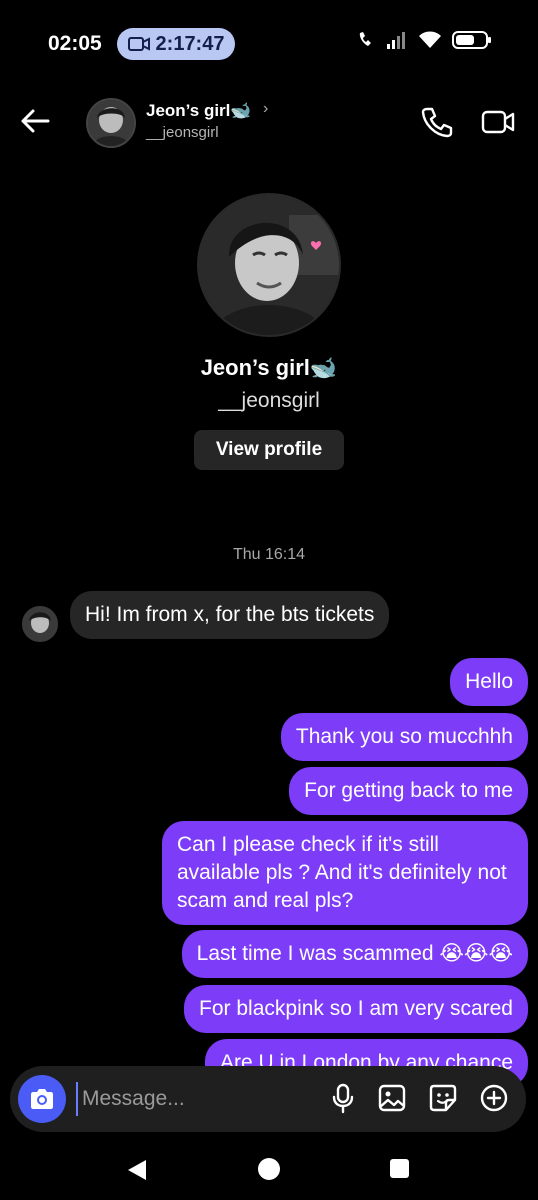  What do you see at coordinates (343, 1098) in the screenshot?
I see `microphone-icon` at bounding box center [343, 1098].